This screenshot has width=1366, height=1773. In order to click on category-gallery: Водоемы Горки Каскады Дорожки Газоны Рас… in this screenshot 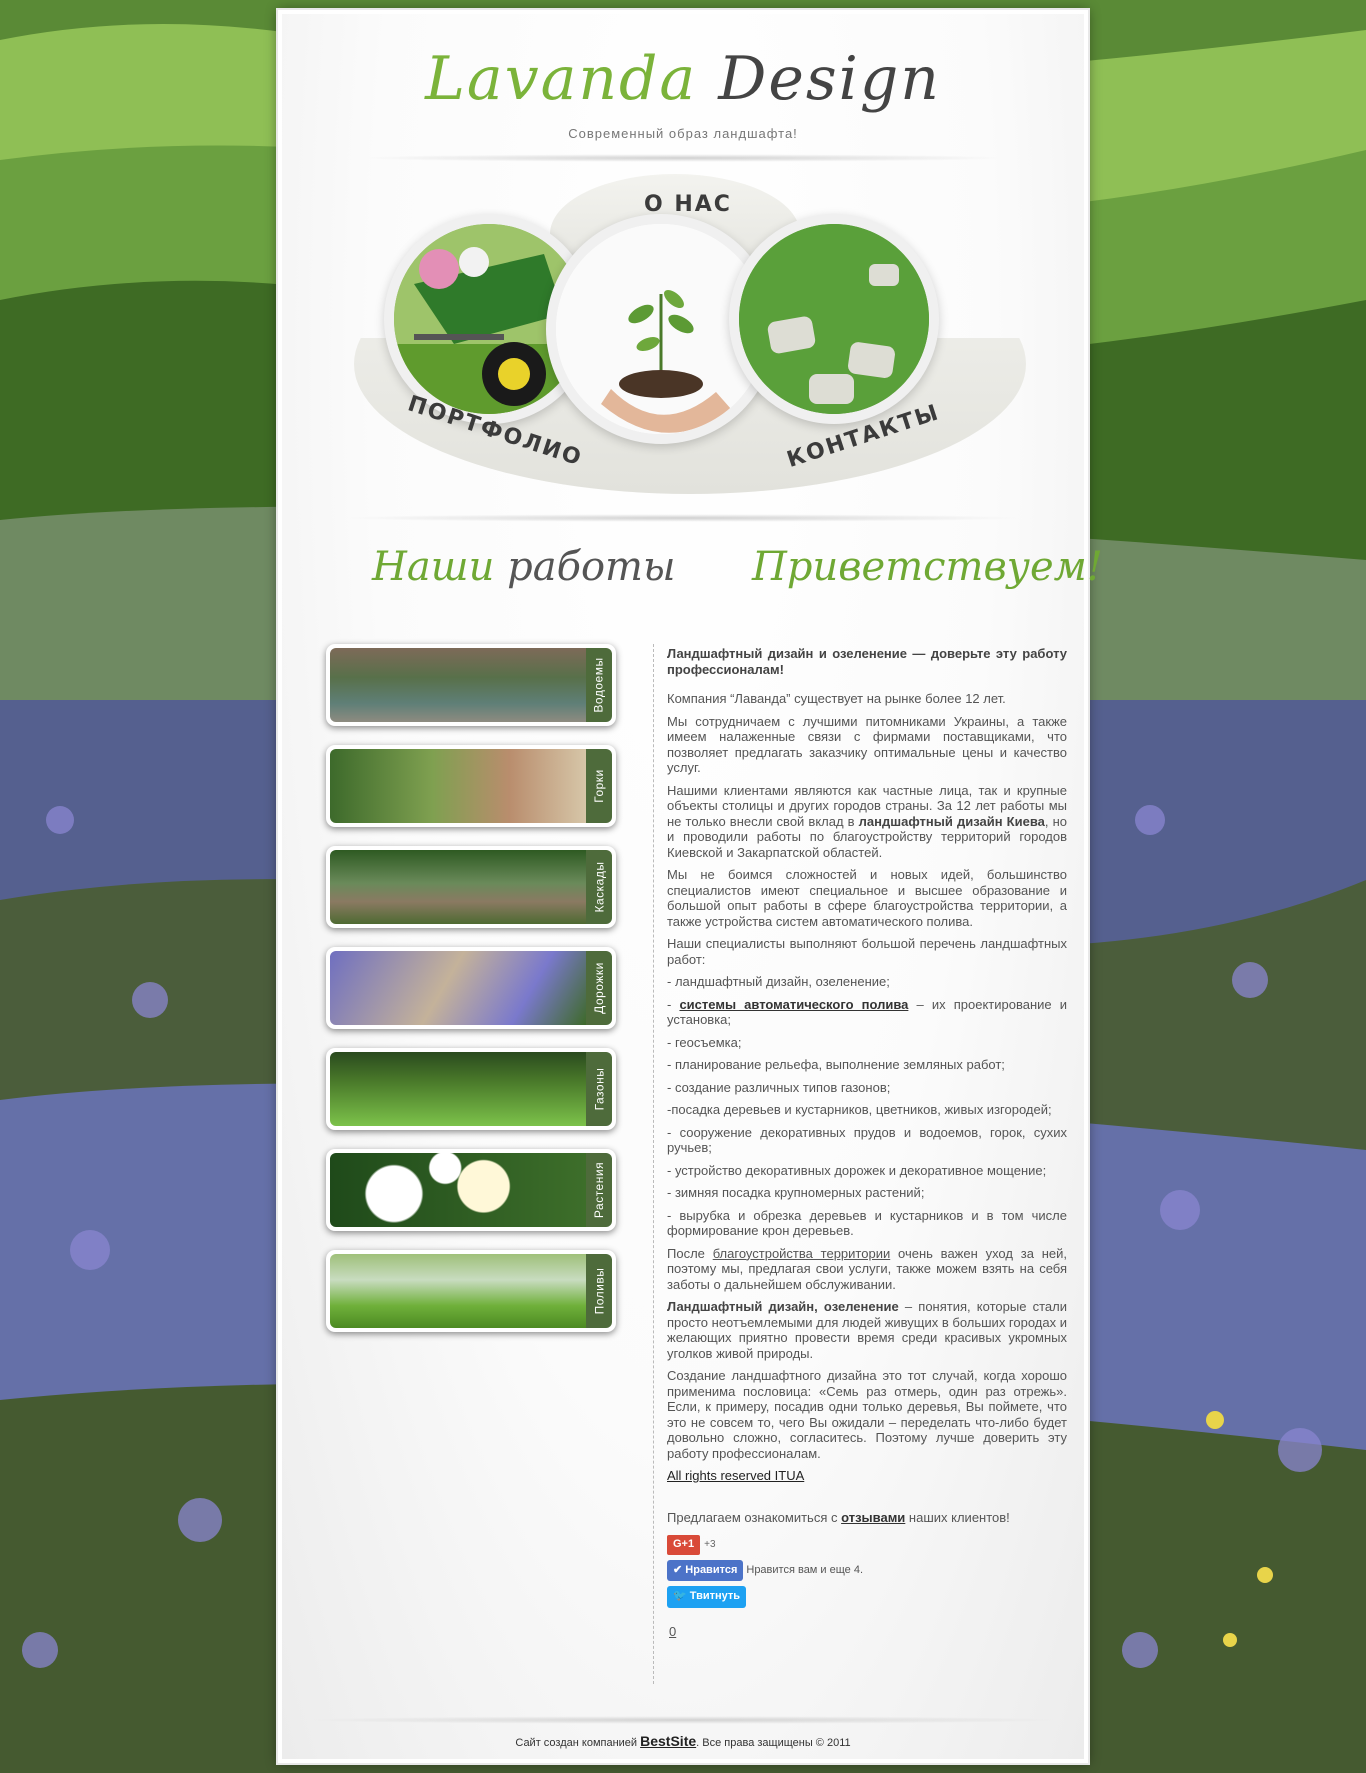, I will do `click(473, 997)`.